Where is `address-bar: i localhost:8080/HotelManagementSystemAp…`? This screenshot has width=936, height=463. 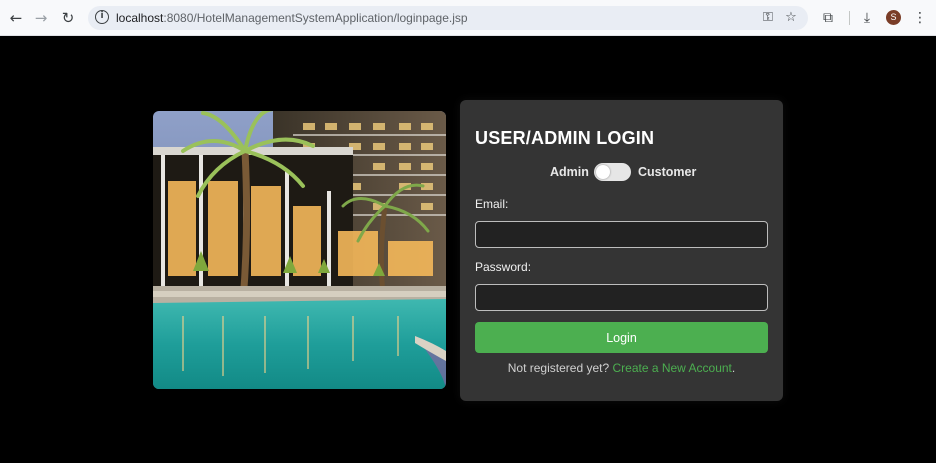 address-bar: i localhost:8080/HotelManagementSystemAp… is located at coordinates (448, 18).